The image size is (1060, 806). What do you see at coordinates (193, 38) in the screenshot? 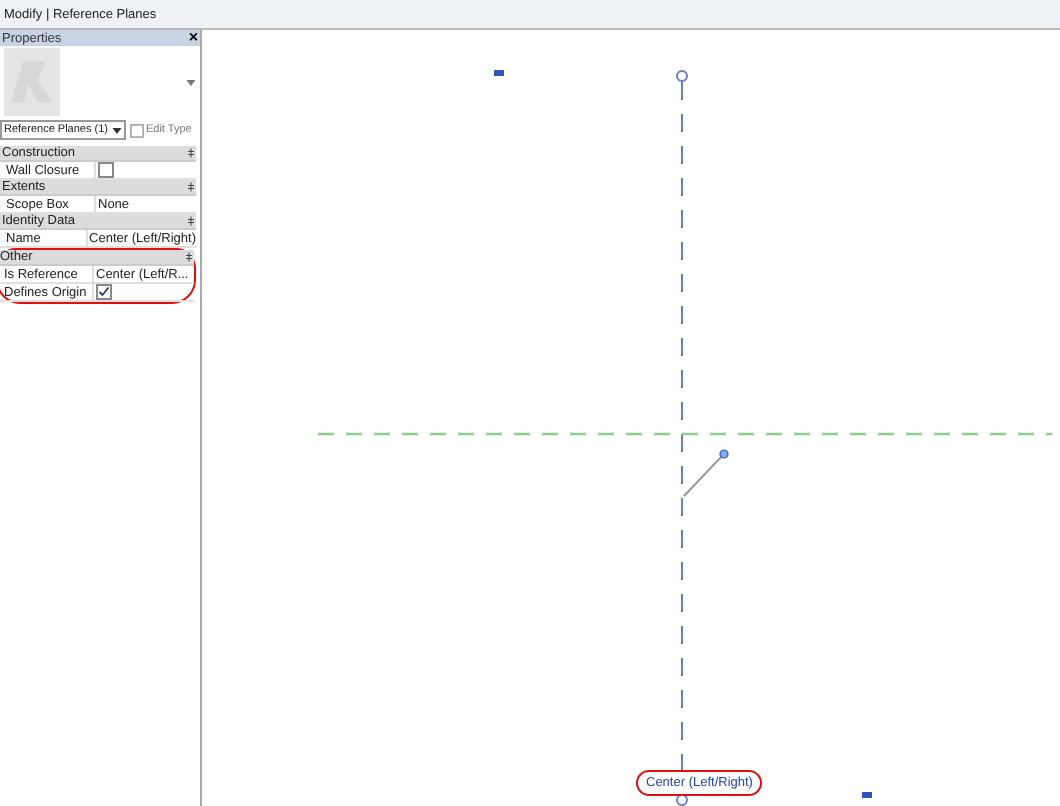
I see `close-button: ×` at bounding box center [193, 38].